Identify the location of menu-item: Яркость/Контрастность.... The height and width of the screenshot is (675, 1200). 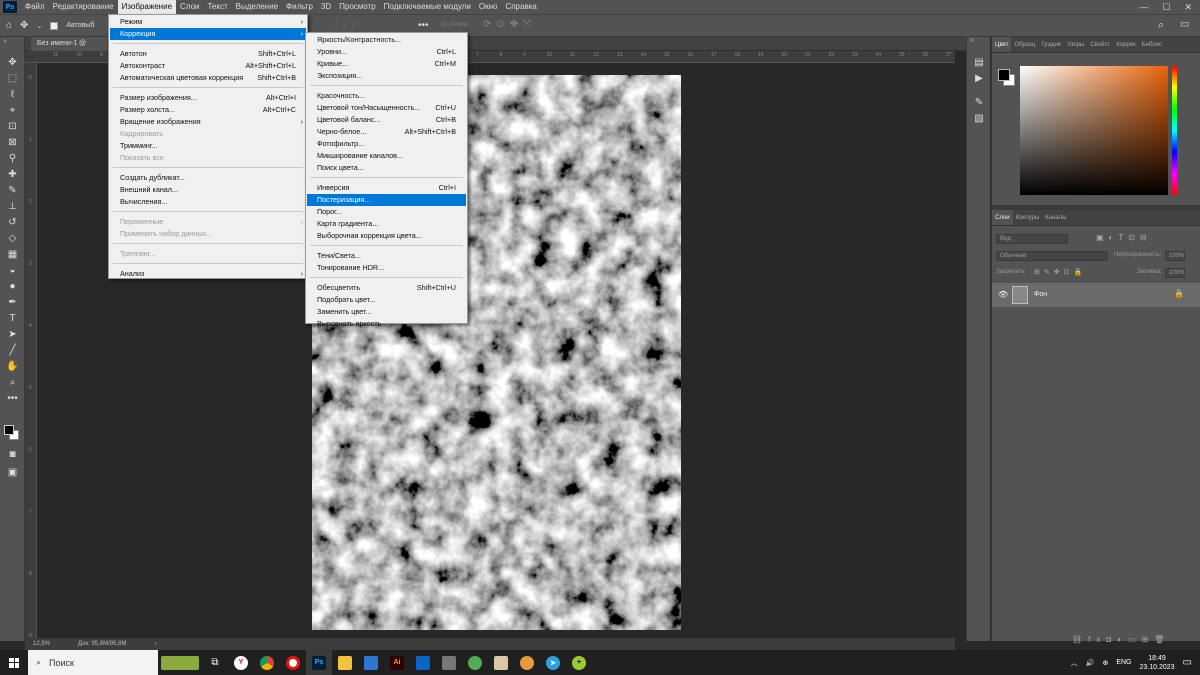
(386, 40).